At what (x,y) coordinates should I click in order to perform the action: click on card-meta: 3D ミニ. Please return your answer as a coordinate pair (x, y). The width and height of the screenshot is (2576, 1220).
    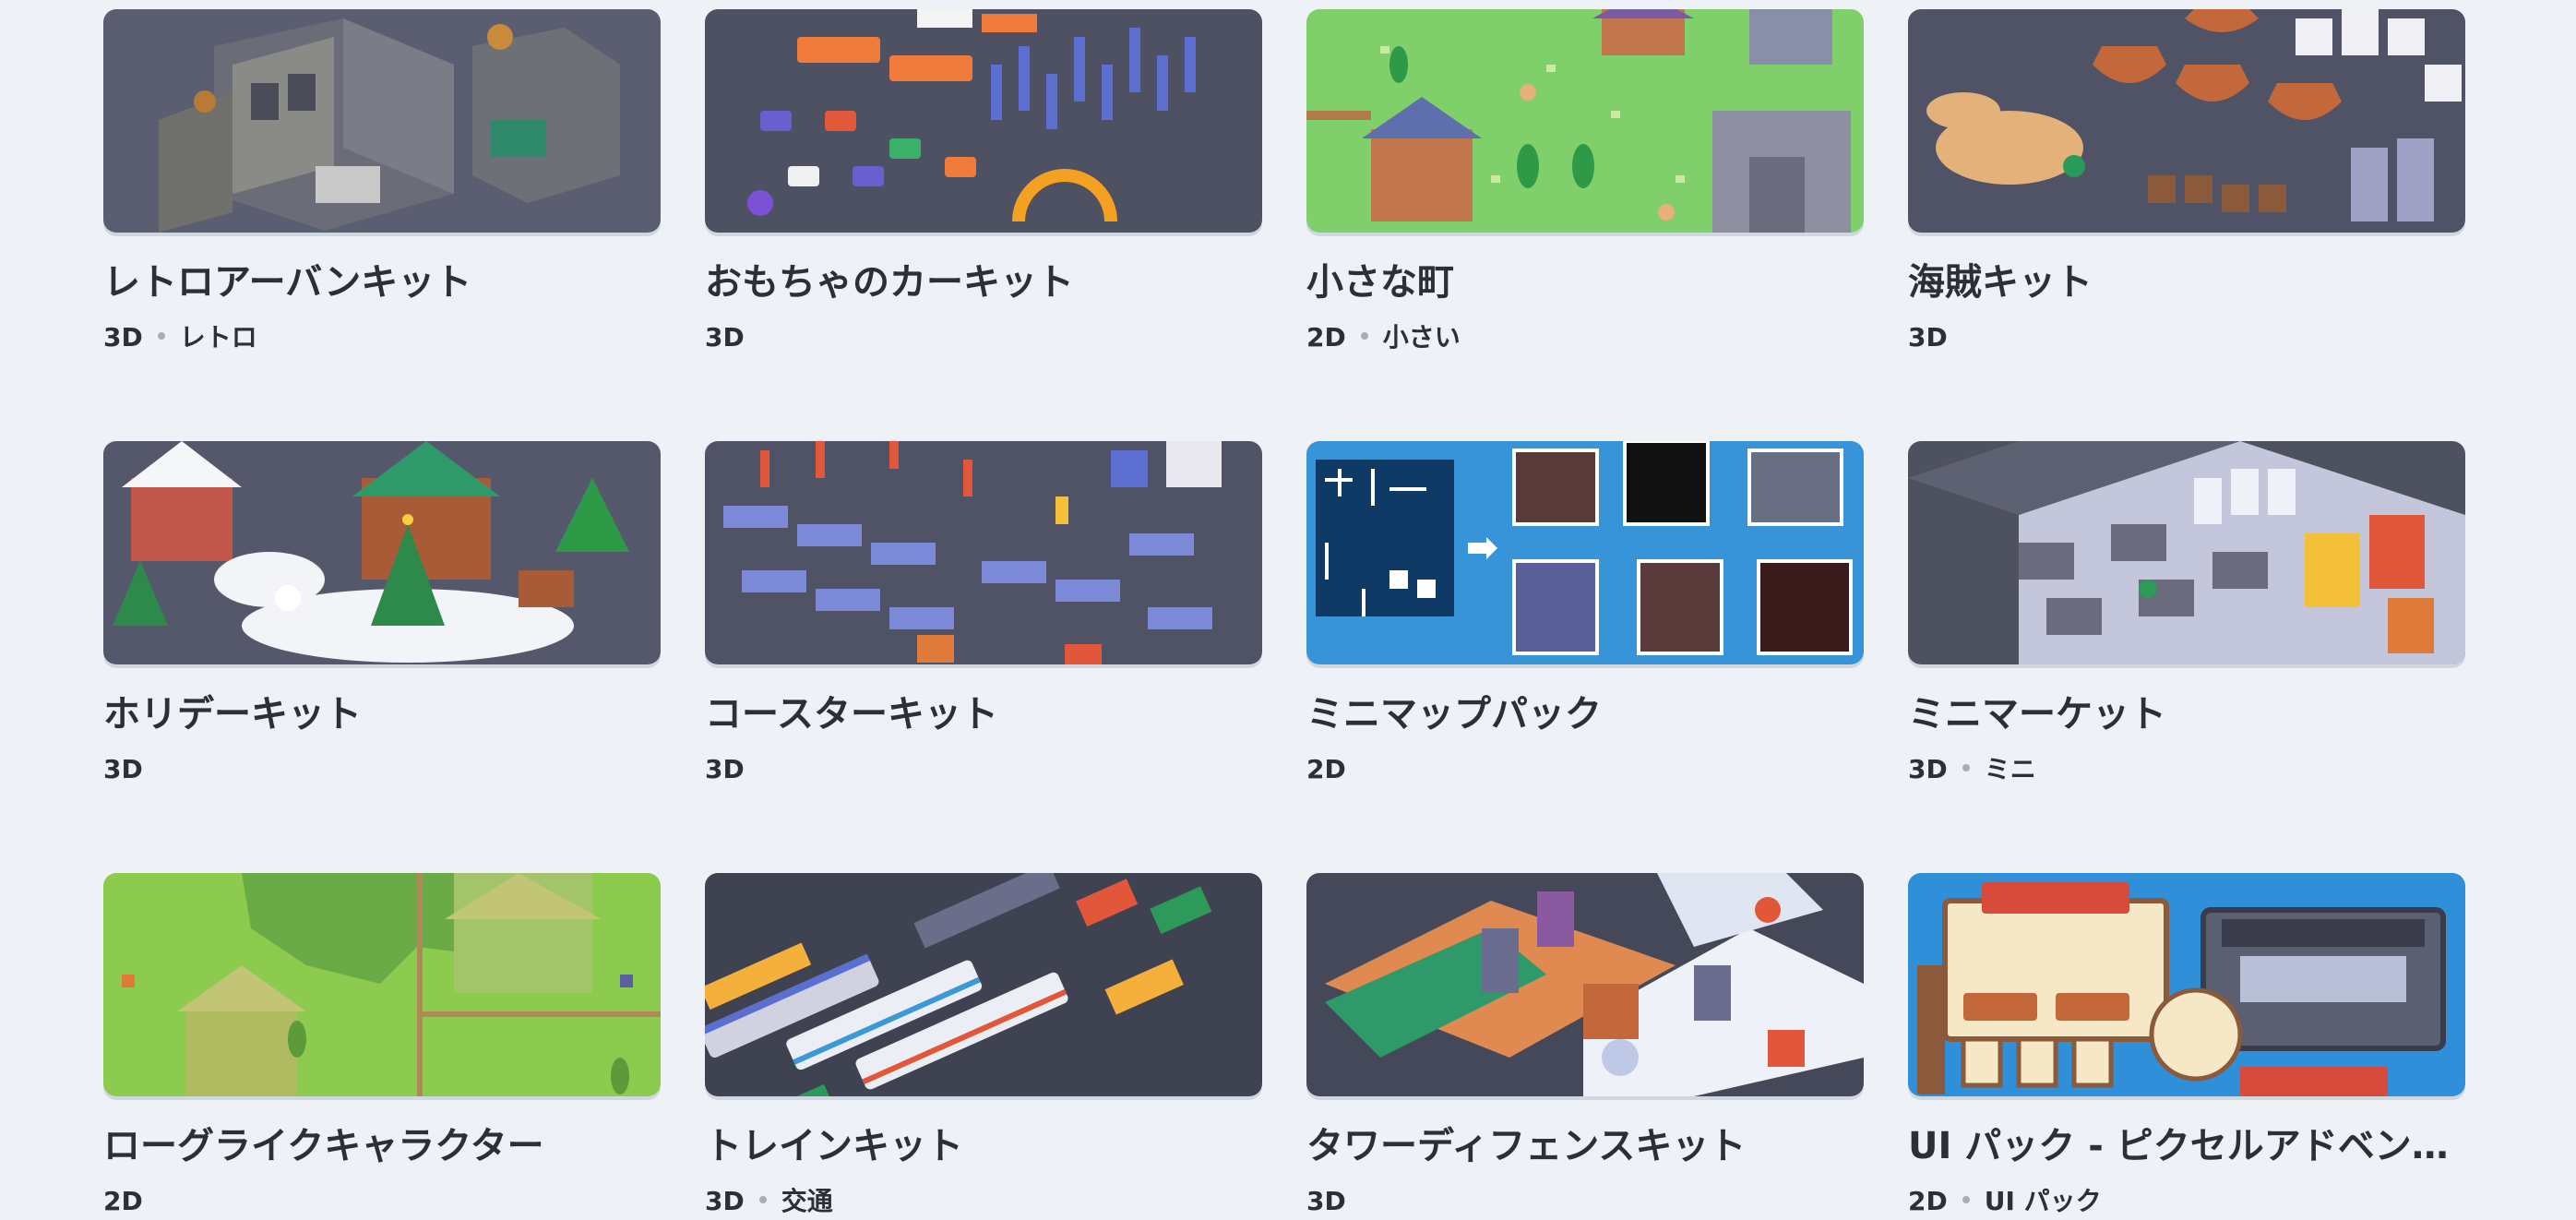
    Looking at the image, I should click on (1972, 769).